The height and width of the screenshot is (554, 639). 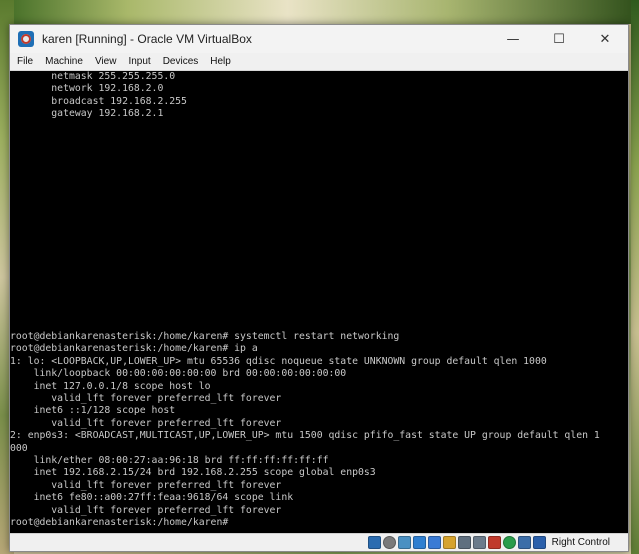 What do you see at coordinates (105, 62) in the screenshot?
I see `menu-view: View` at bounding box center [105, 62].